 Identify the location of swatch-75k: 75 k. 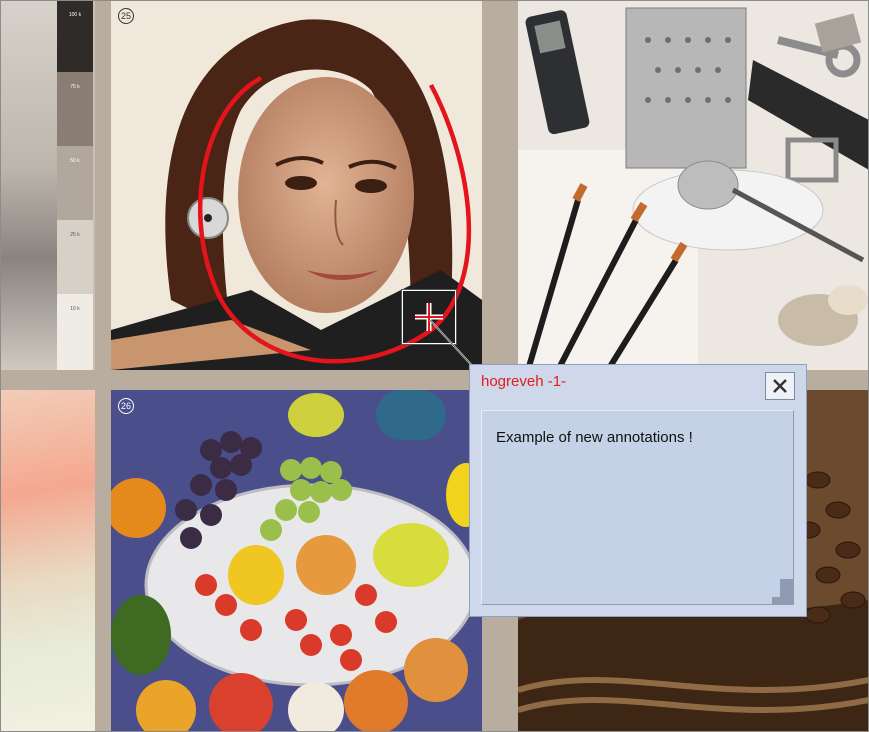
(75, 109).